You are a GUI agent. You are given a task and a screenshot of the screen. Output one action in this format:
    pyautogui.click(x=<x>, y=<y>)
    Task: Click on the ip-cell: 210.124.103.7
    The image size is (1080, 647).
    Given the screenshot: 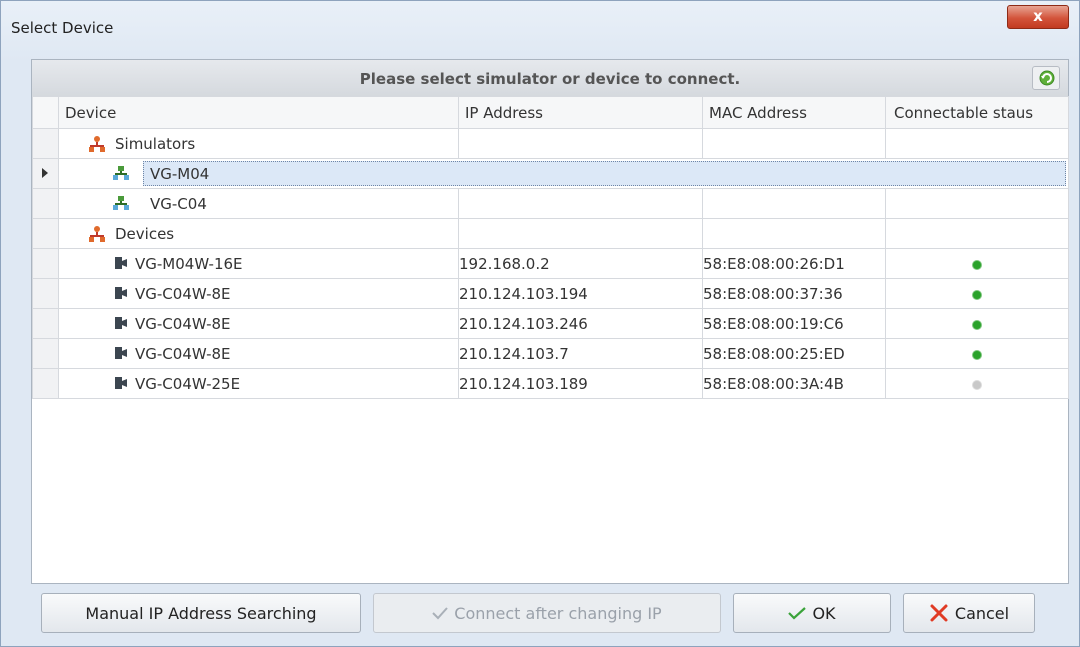 What is the action you would take?
    pyautogui.click(x=580, y=353)
    